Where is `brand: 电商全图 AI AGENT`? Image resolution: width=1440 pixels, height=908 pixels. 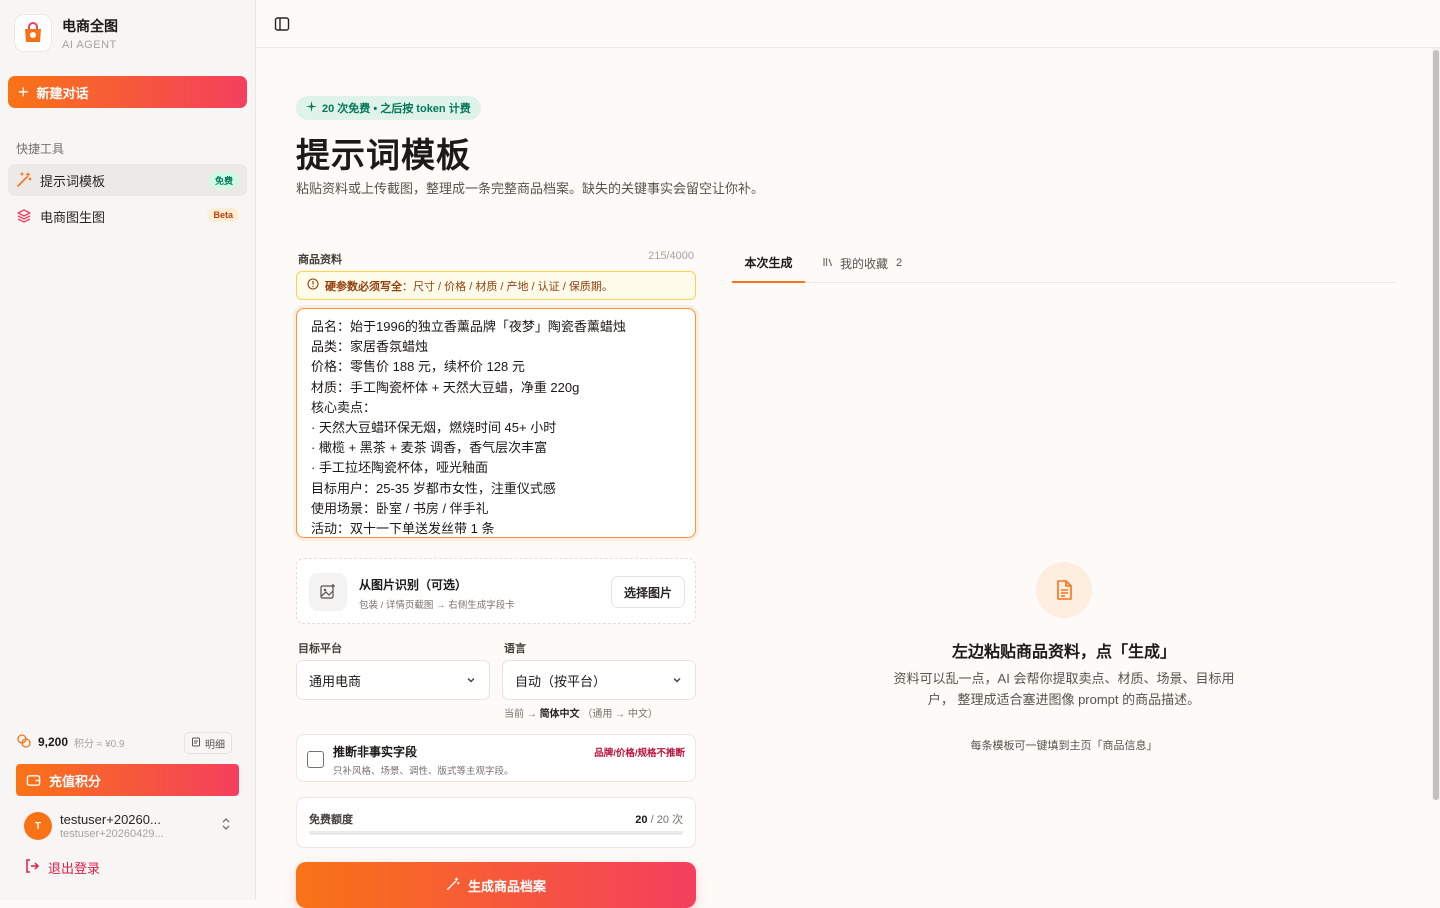 brand: 电商全图 AI AGENT is located at coordinates (66, 33).